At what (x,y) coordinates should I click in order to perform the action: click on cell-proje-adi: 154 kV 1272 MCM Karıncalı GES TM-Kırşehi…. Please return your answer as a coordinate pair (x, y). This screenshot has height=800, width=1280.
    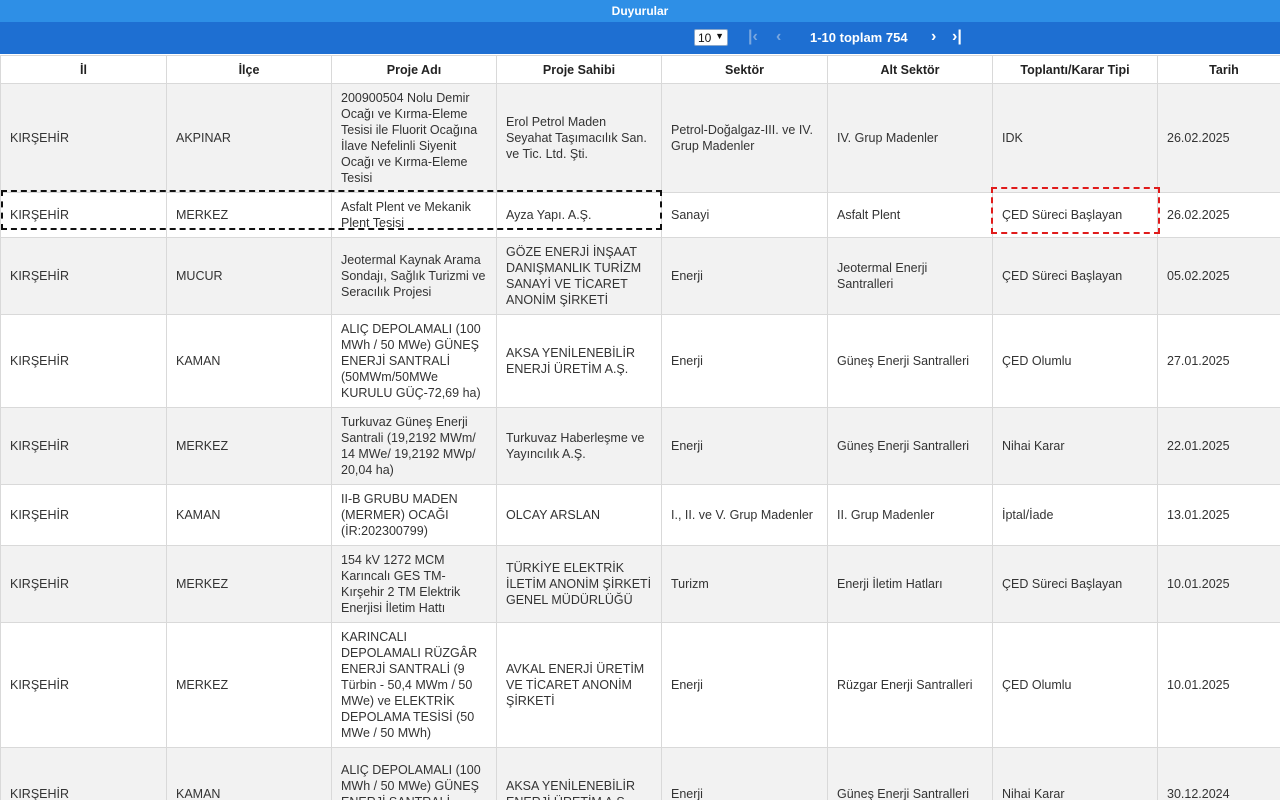
    Looking at the image, I should click on (414, 584).